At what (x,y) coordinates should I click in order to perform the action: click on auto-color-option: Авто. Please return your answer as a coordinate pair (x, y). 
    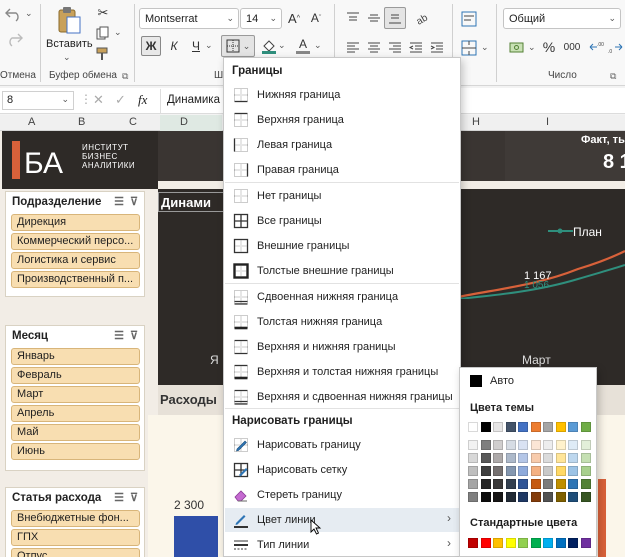
    Looking at the image, I should click on (502, 381).